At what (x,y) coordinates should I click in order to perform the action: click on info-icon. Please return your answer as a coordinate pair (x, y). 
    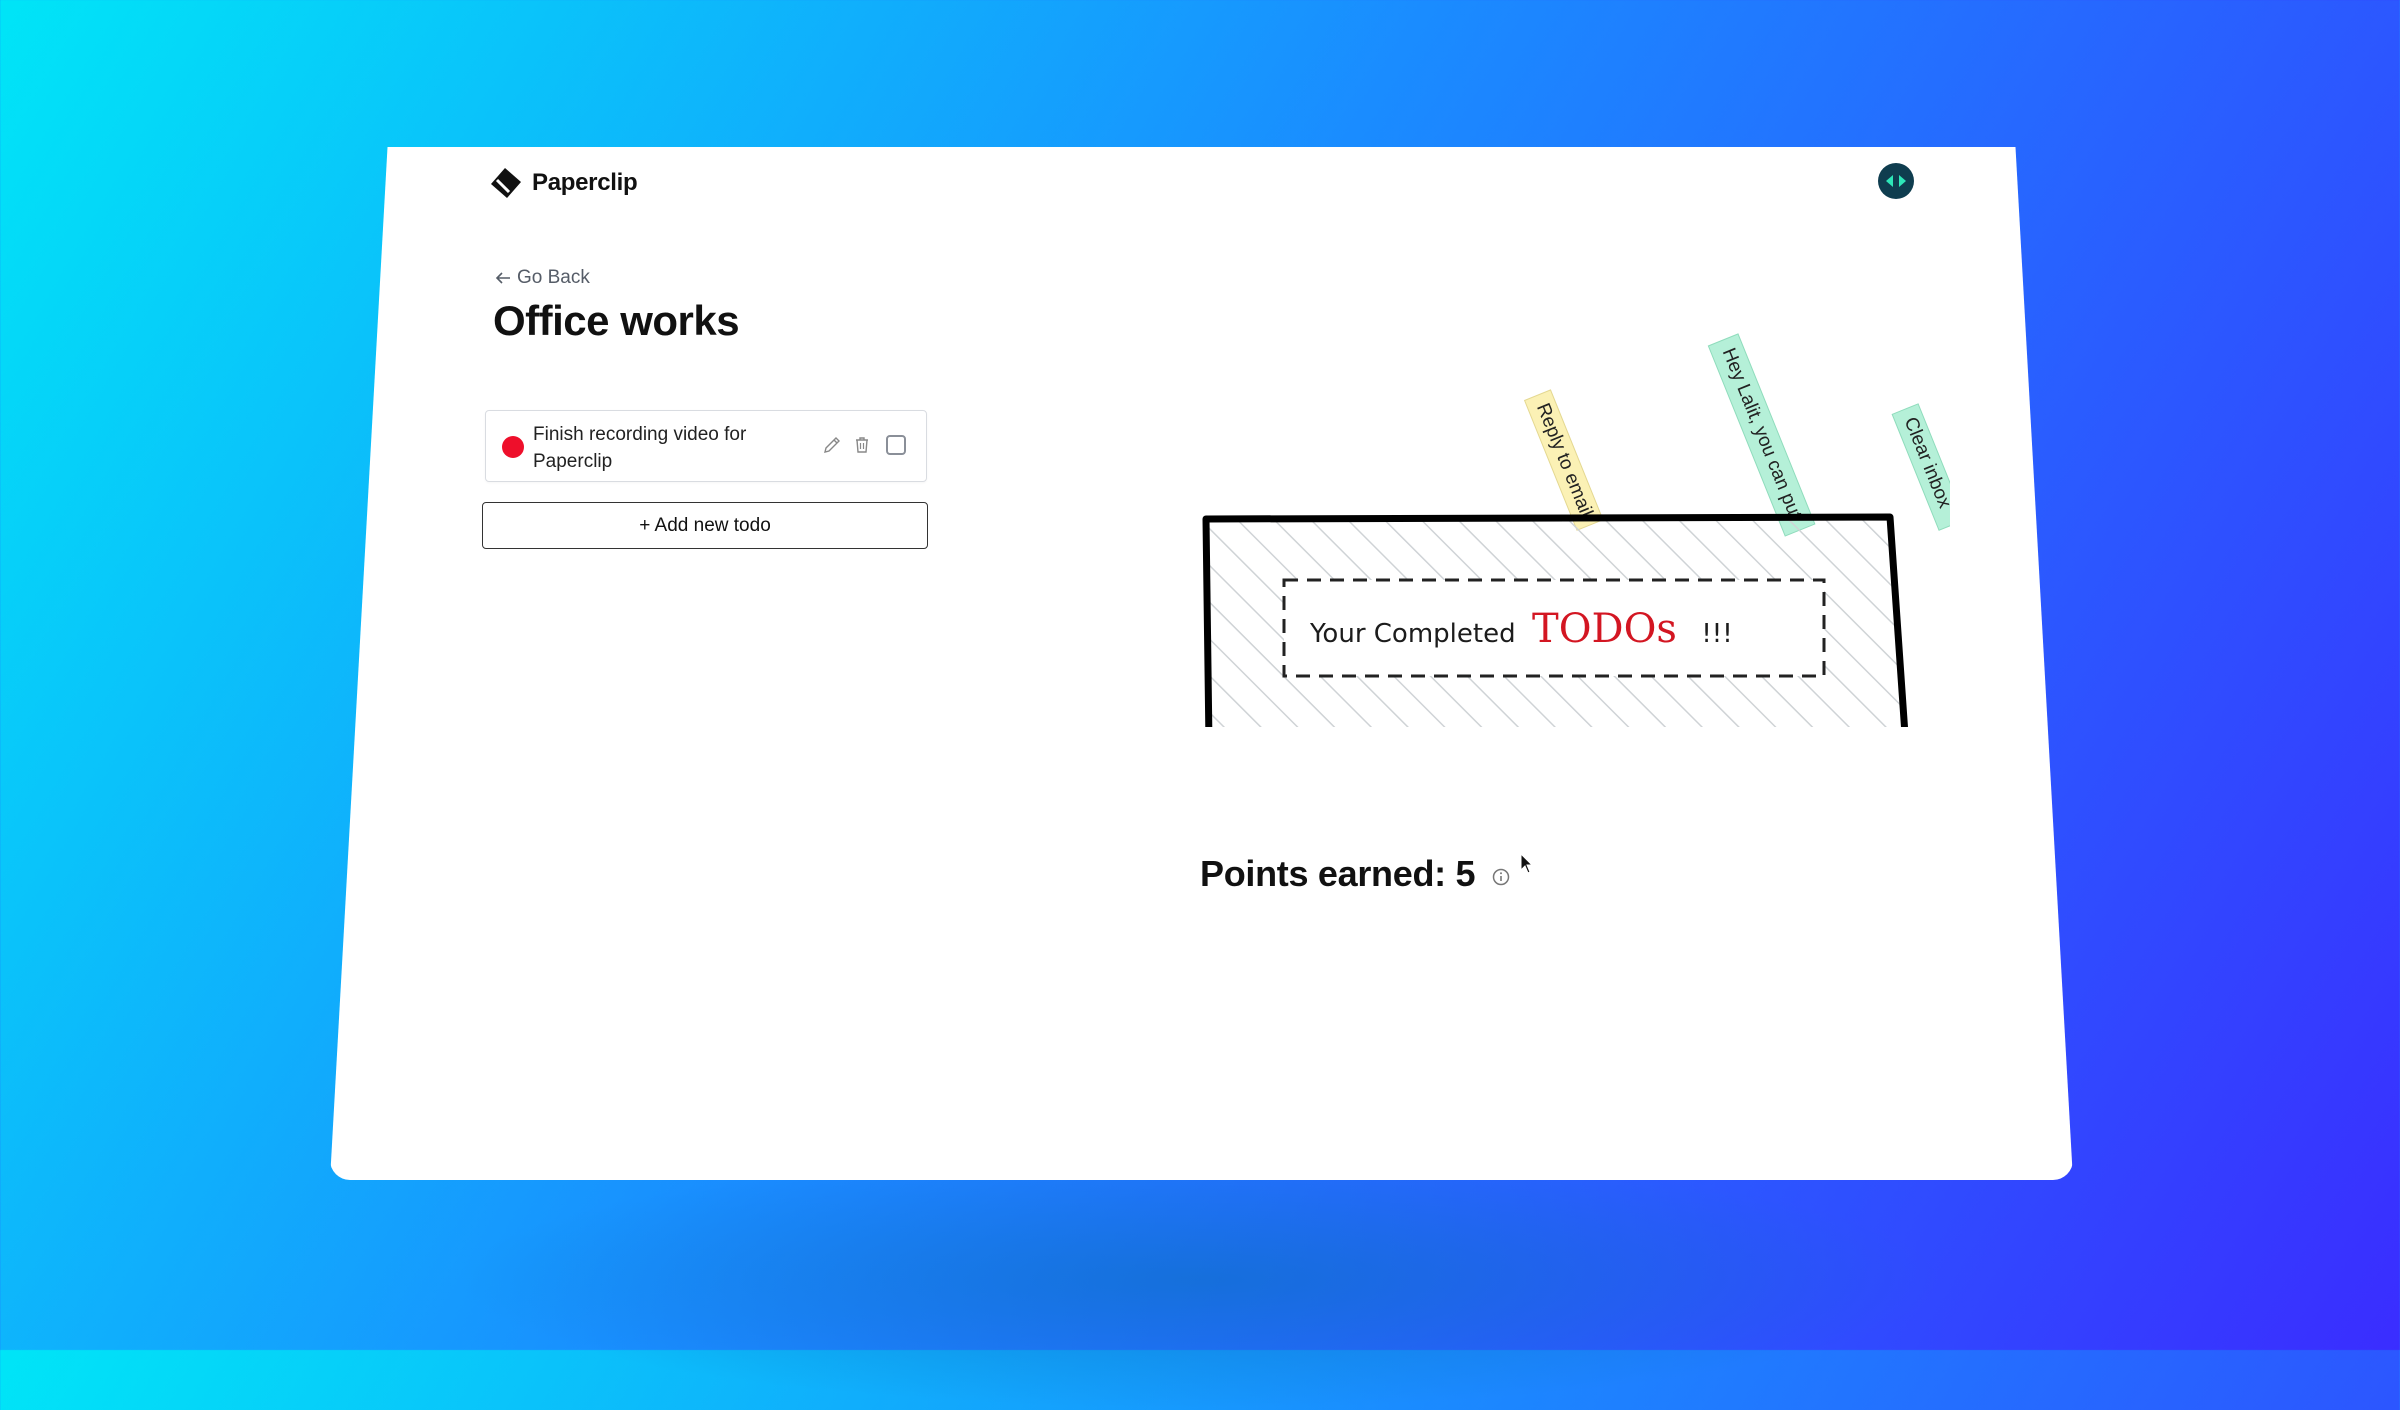
    Looking at the image, I should click on (1501, 877).